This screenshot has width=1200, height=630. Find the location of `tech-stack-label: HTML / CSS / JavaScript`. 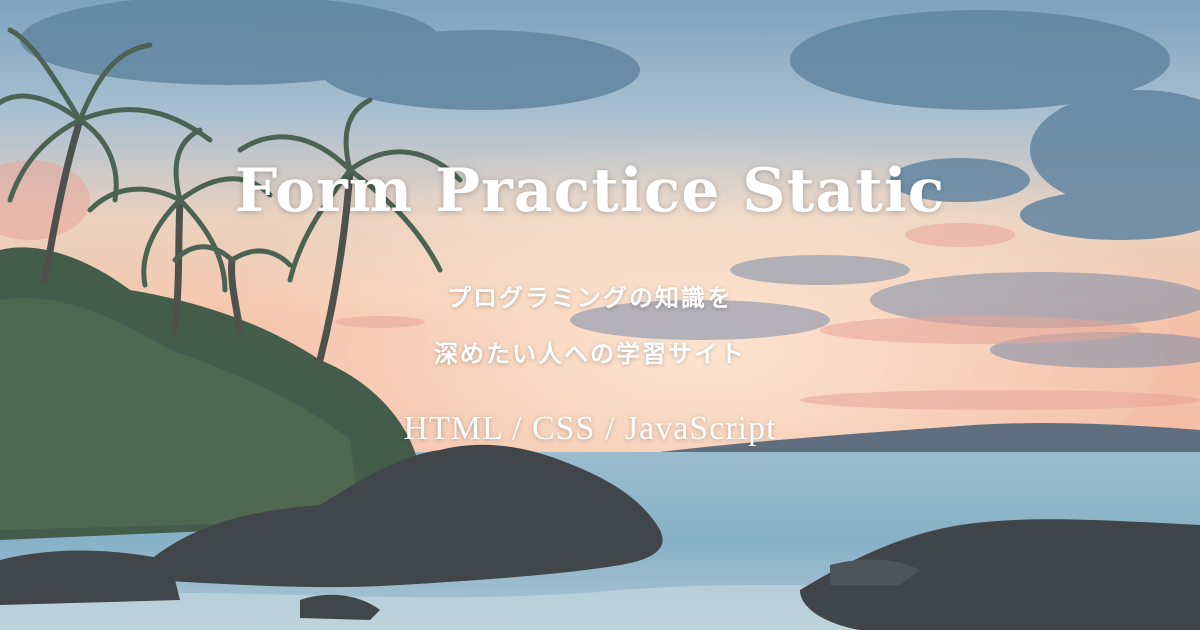

tech-stack-label: HTML / CSS / JavaScript is located at coordinates (590, 428).